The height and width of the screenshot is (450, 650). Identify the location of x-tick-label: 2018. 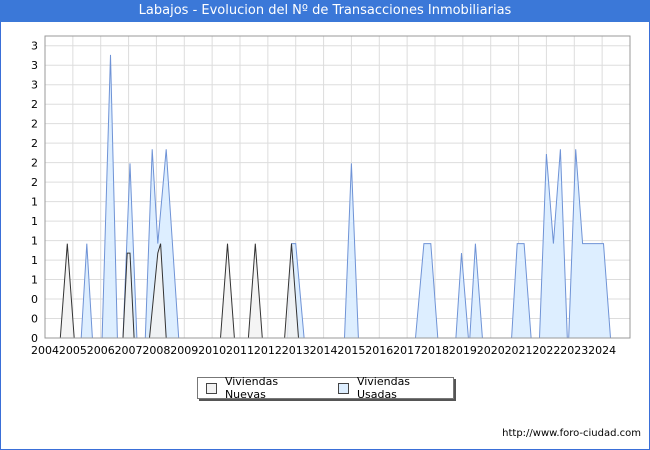
(435, 350).